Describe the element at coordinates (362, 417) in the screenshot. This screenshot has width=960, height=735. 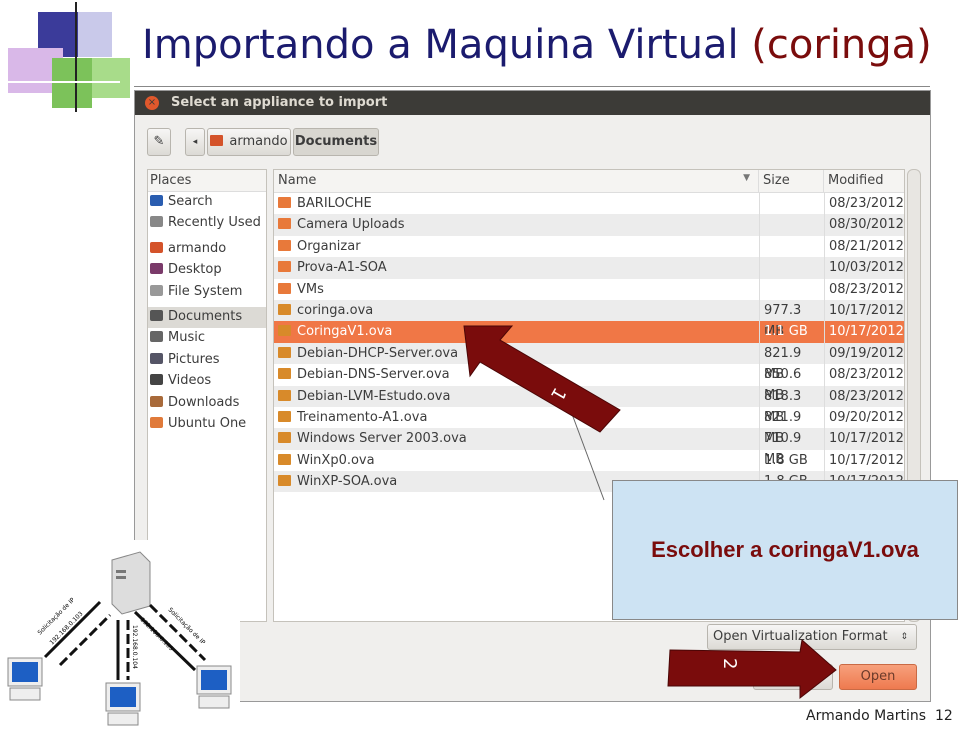
I see `file-name: Treinamento-A1.ova` at that location.